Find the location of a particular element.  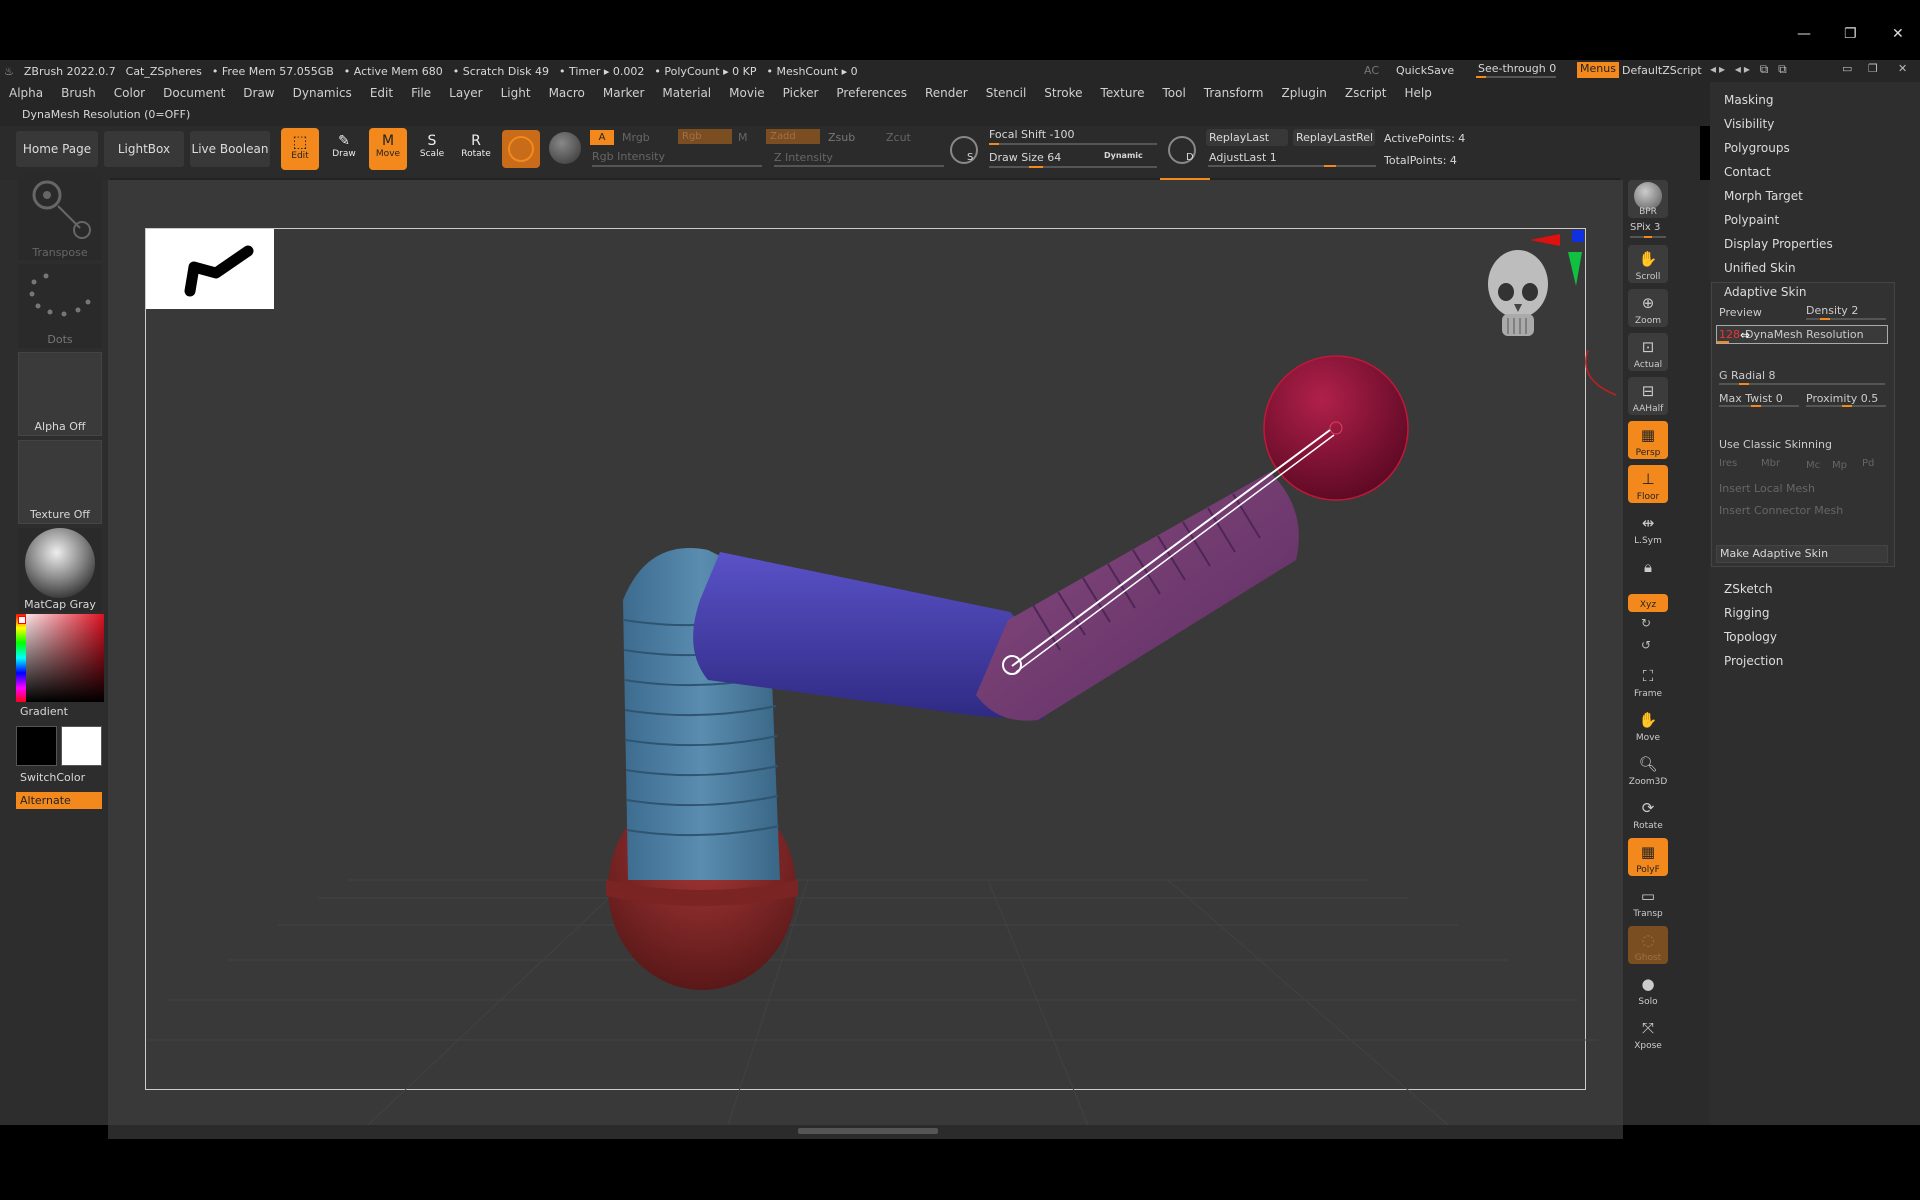

switchcolor-button: SwitchColor is located at coordinates (52, 777).